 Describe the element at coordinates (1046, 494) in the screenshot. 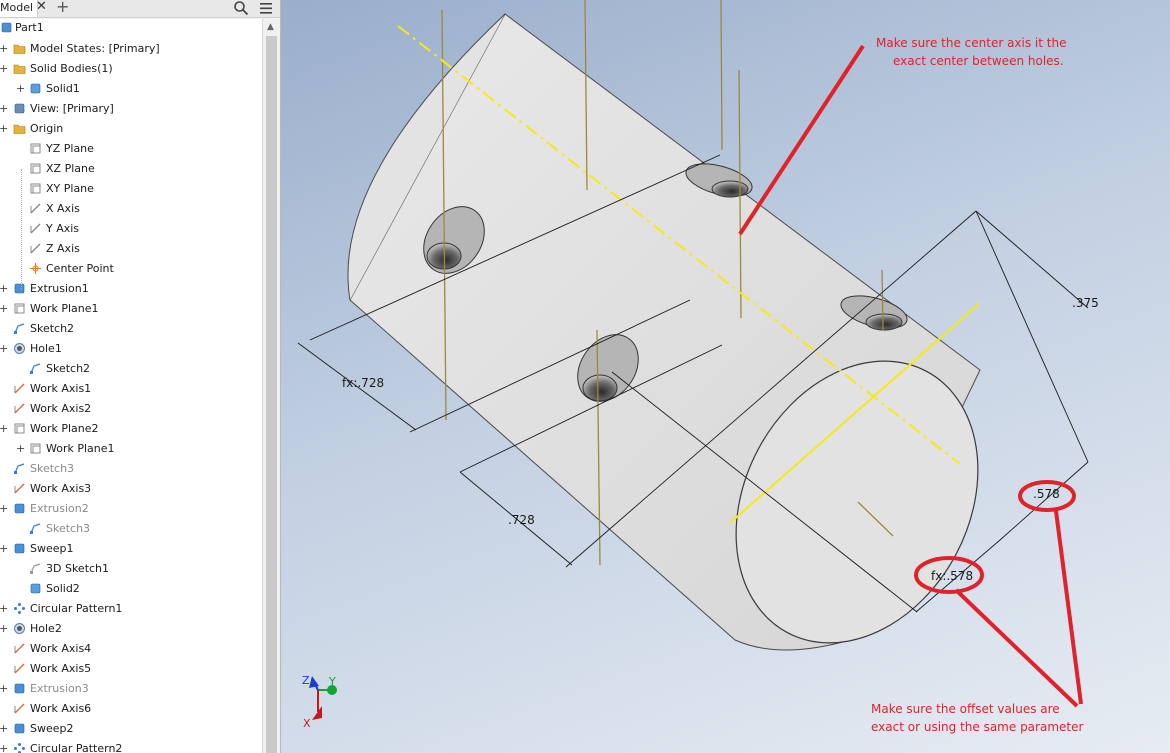

I see `dimension-578: .578` at that location.